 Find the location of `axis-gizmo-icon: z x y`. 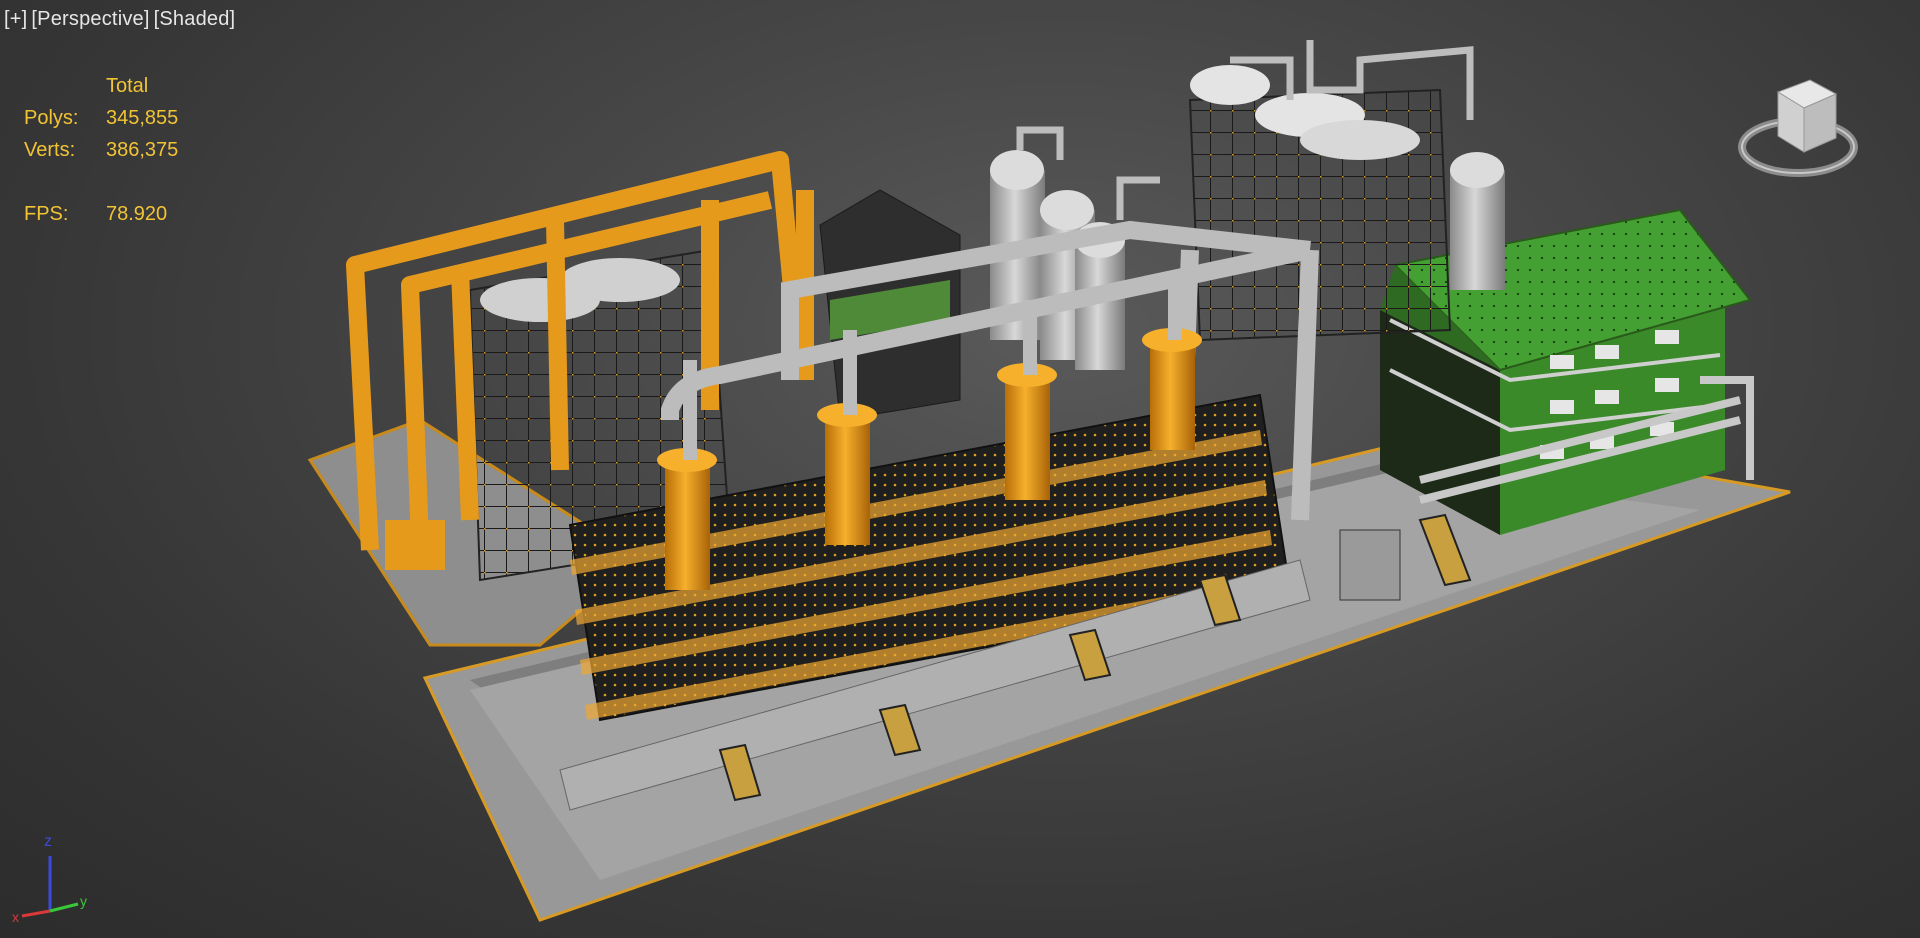

axis-gizmo-icon: z x y is located at coordinates (49, 879).